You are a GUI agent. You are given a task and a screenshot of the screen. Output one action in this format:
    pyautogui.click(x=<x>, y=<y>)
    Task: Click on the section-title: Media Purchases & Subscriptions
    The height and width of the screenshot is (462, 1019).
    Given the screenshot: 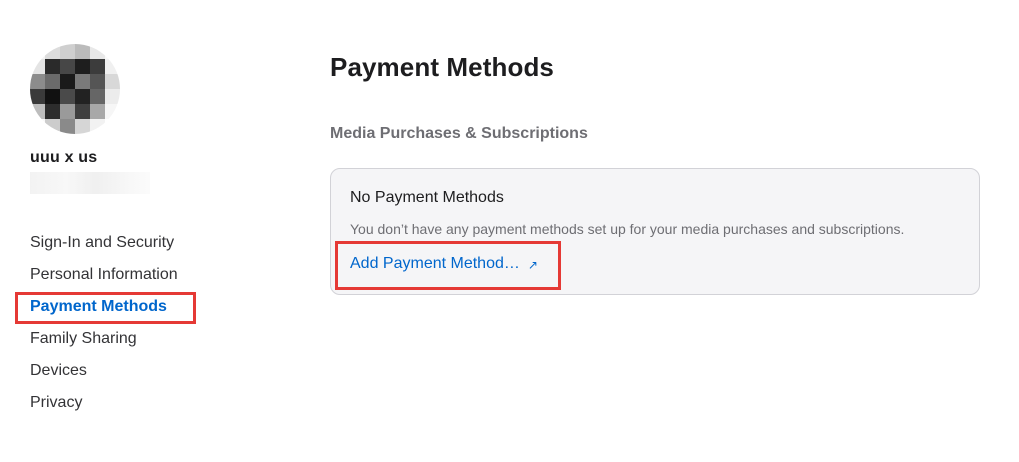 What is the action you would take?
    pyautogui.click(x=459, y=133)
    